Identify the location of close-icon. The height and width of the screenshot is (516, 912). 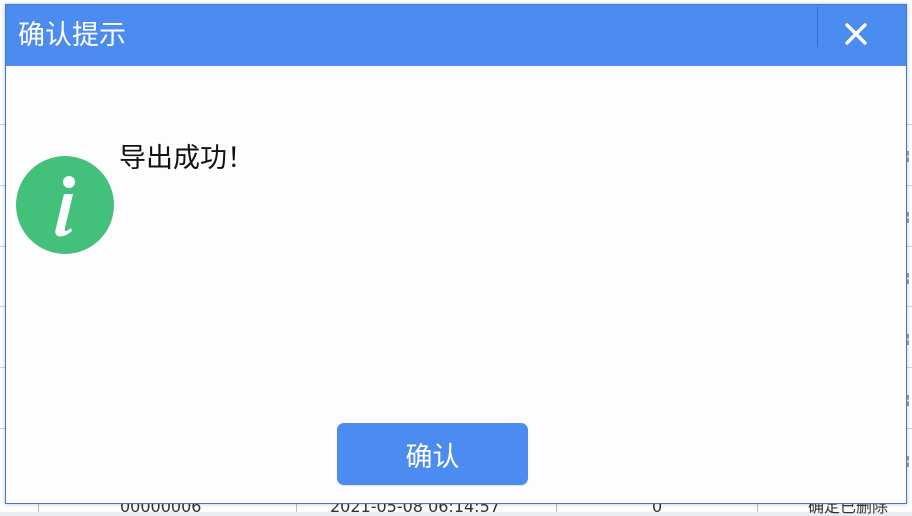
(856, 34).